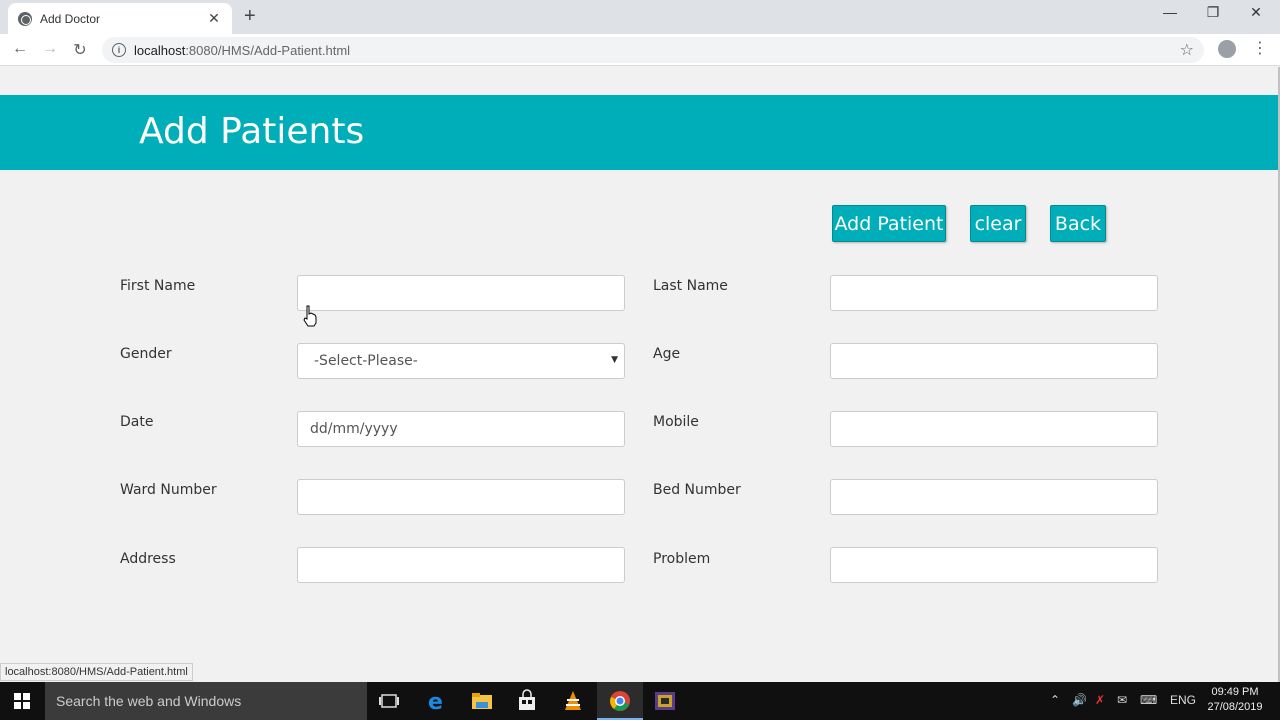 This screenshot has width=1280, height=720. What do you see at coordinates (482, 701) in the screenshot?
I see `file-explorer-icon` at bounding box center [482, 701].